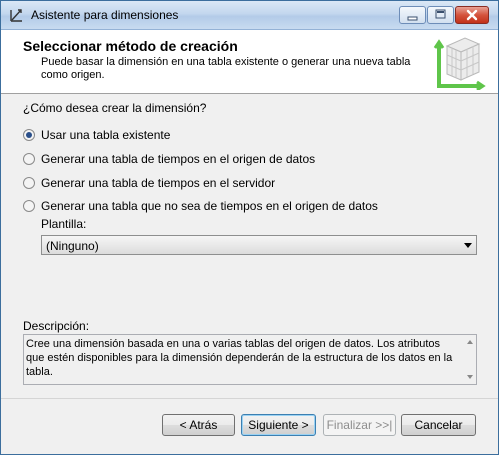 Image resolution: width=499 pixels, height=455 pixels. I want to click on dimension-wizard-icon, so click(17, 15).